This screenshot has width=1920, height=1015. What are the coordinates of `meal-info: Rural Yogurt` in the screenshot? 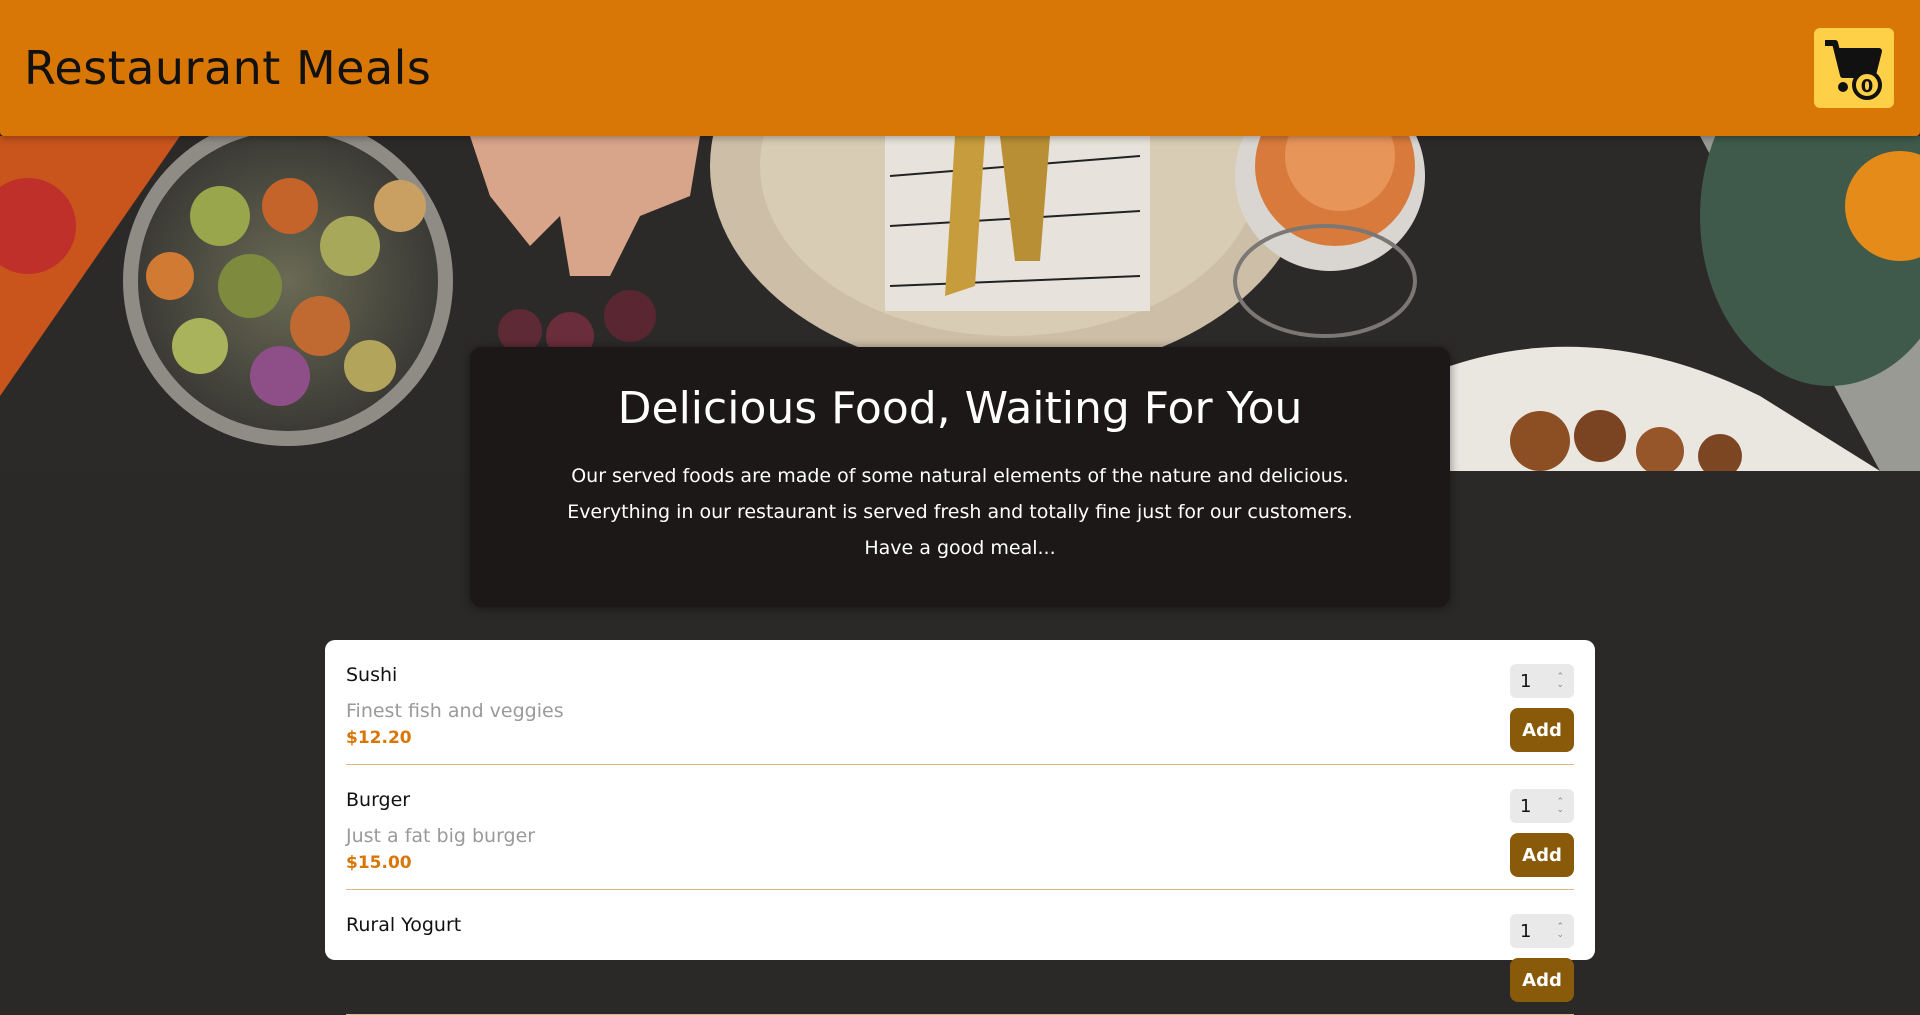 It's located at (403, 964).